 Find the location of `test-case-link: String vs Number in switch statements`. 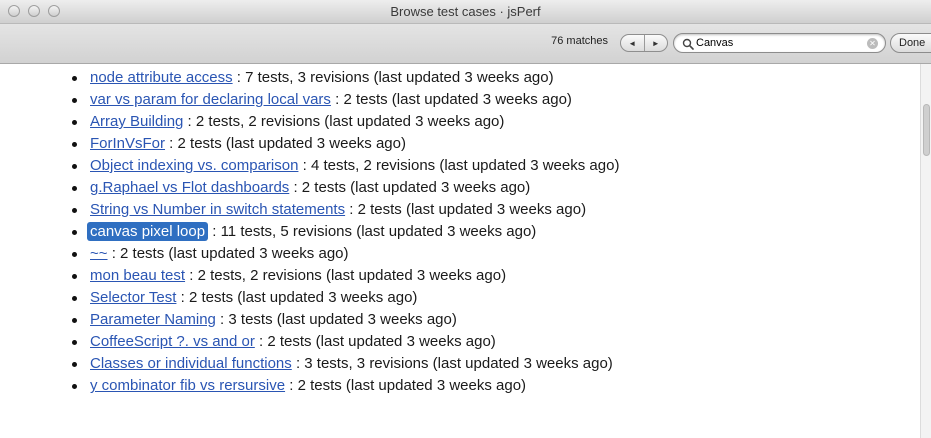

test-case-link: String vs Number in switch statements is located at coordinates (217, 209).